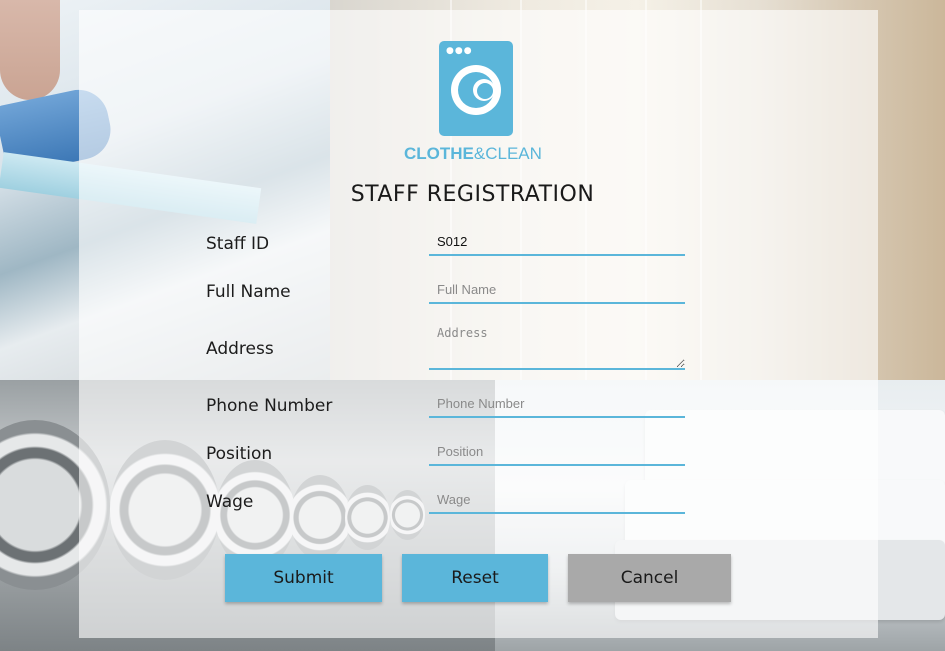  What do you see at coordinates (472, 194) in the screenshot?
I see `page-title: STAFF REGISTRATION` at bounding box center [472, 194].